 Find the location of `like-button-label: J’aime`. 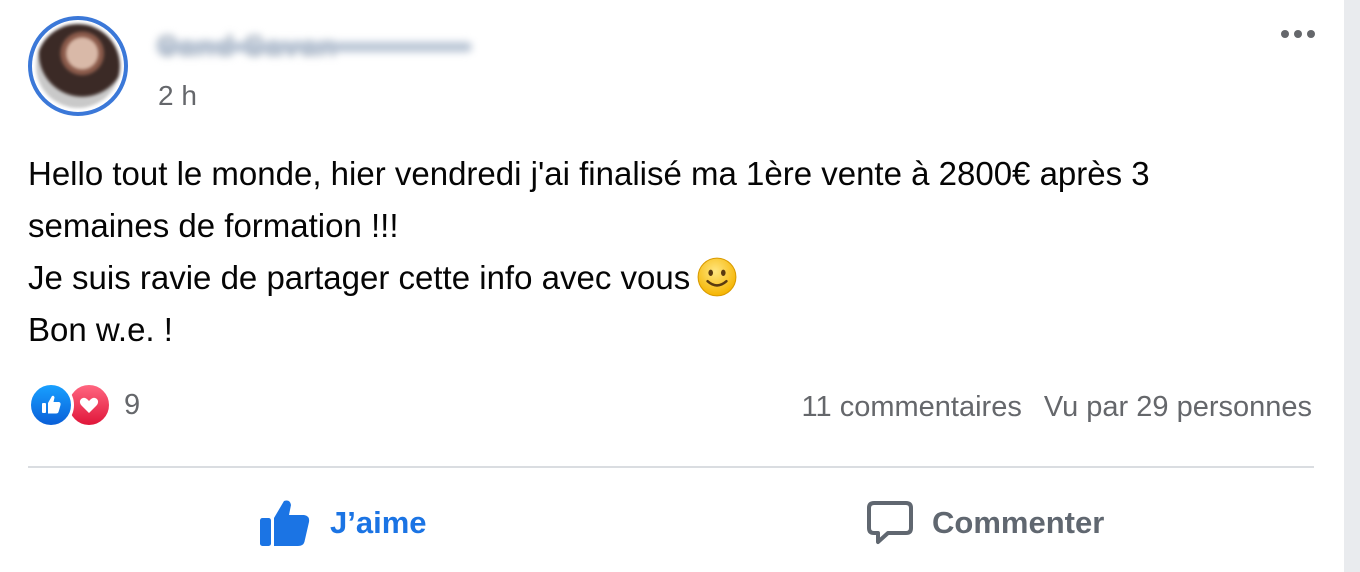

like-button-label: J’aime is located at coordinates (378, 522).